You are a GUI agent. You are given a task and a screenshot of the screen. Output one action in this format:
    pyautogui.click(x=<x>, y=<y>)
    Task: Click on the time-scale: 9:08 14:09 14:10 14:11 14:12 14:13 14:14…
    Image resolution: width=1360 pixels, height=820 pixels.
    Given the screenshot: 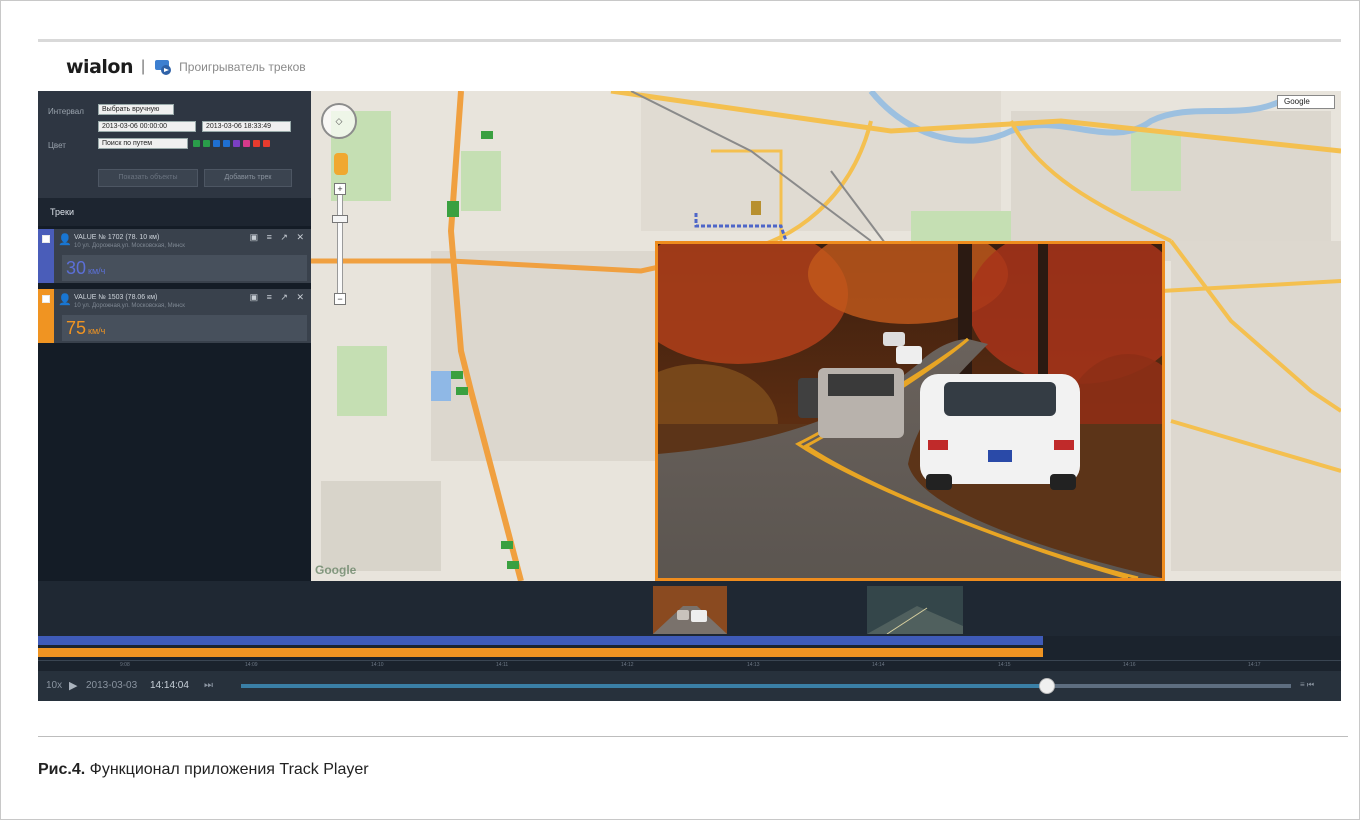 What is the action you would take?
    pyautogui.click(x=689, y=665)
    